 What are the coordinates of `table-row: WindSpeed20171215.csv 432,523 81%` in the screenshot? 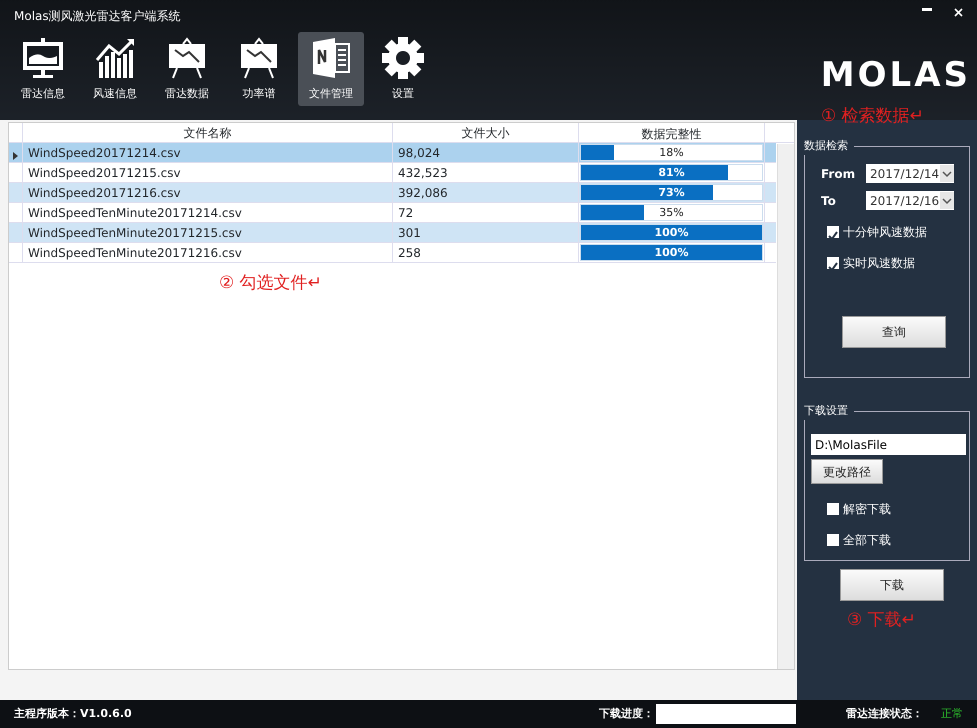 It's located at (392, 173).